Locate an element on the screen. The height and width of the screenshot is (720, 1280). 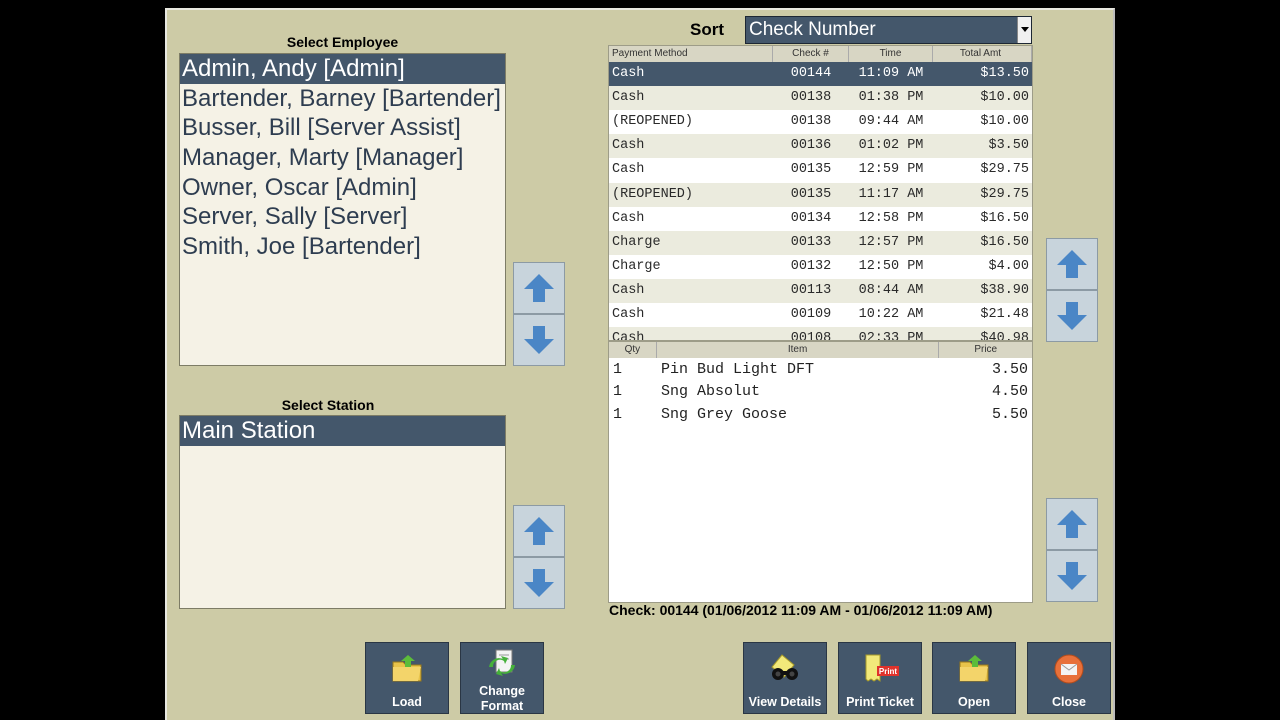
time-cell: 01:02 PM is located at coordinates (891, 146).